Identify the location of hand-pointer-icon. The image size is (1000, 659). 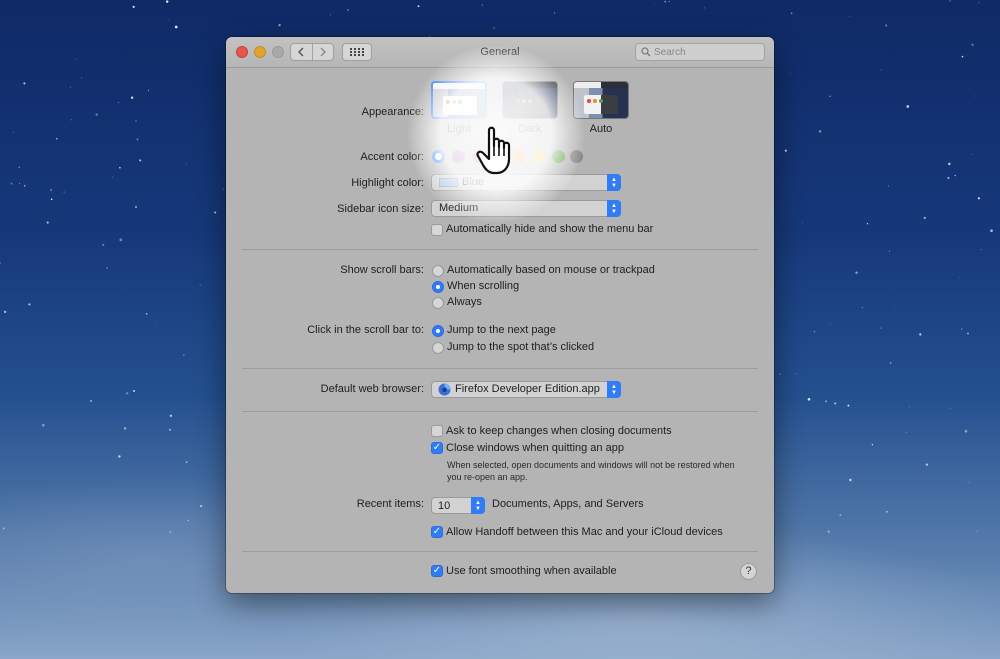
(493, 150).